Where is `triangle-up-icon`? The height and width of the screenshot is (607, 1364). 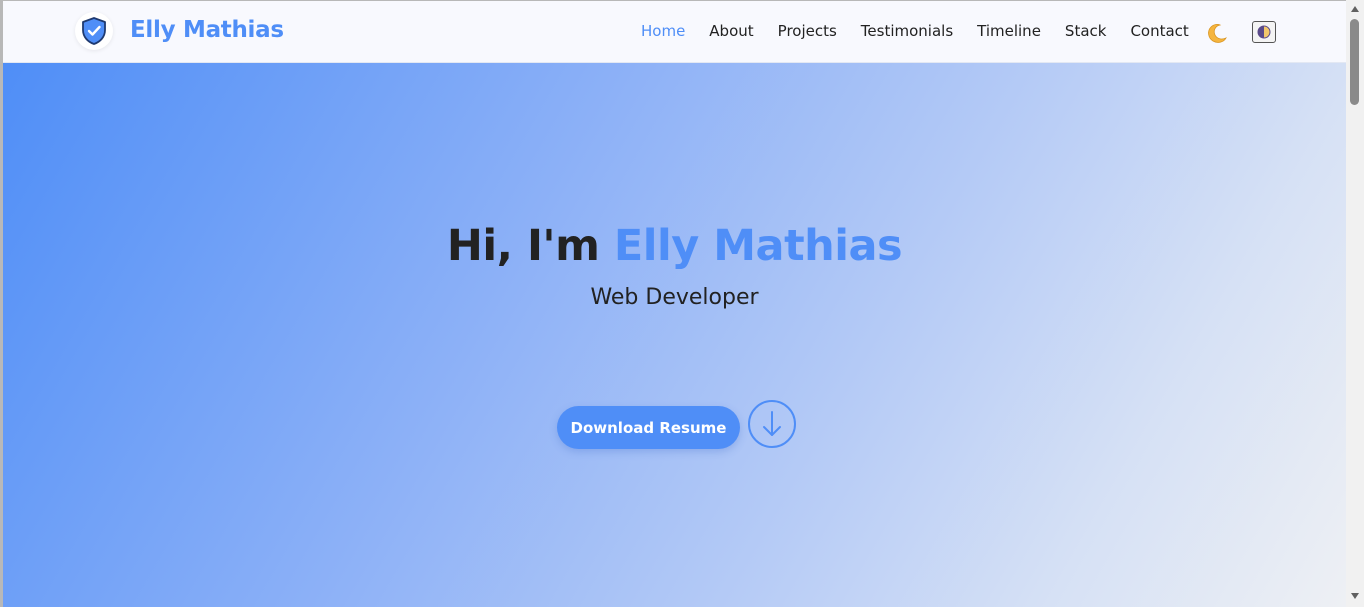 triangle-up-icon is located at coordinates (1355, 9).